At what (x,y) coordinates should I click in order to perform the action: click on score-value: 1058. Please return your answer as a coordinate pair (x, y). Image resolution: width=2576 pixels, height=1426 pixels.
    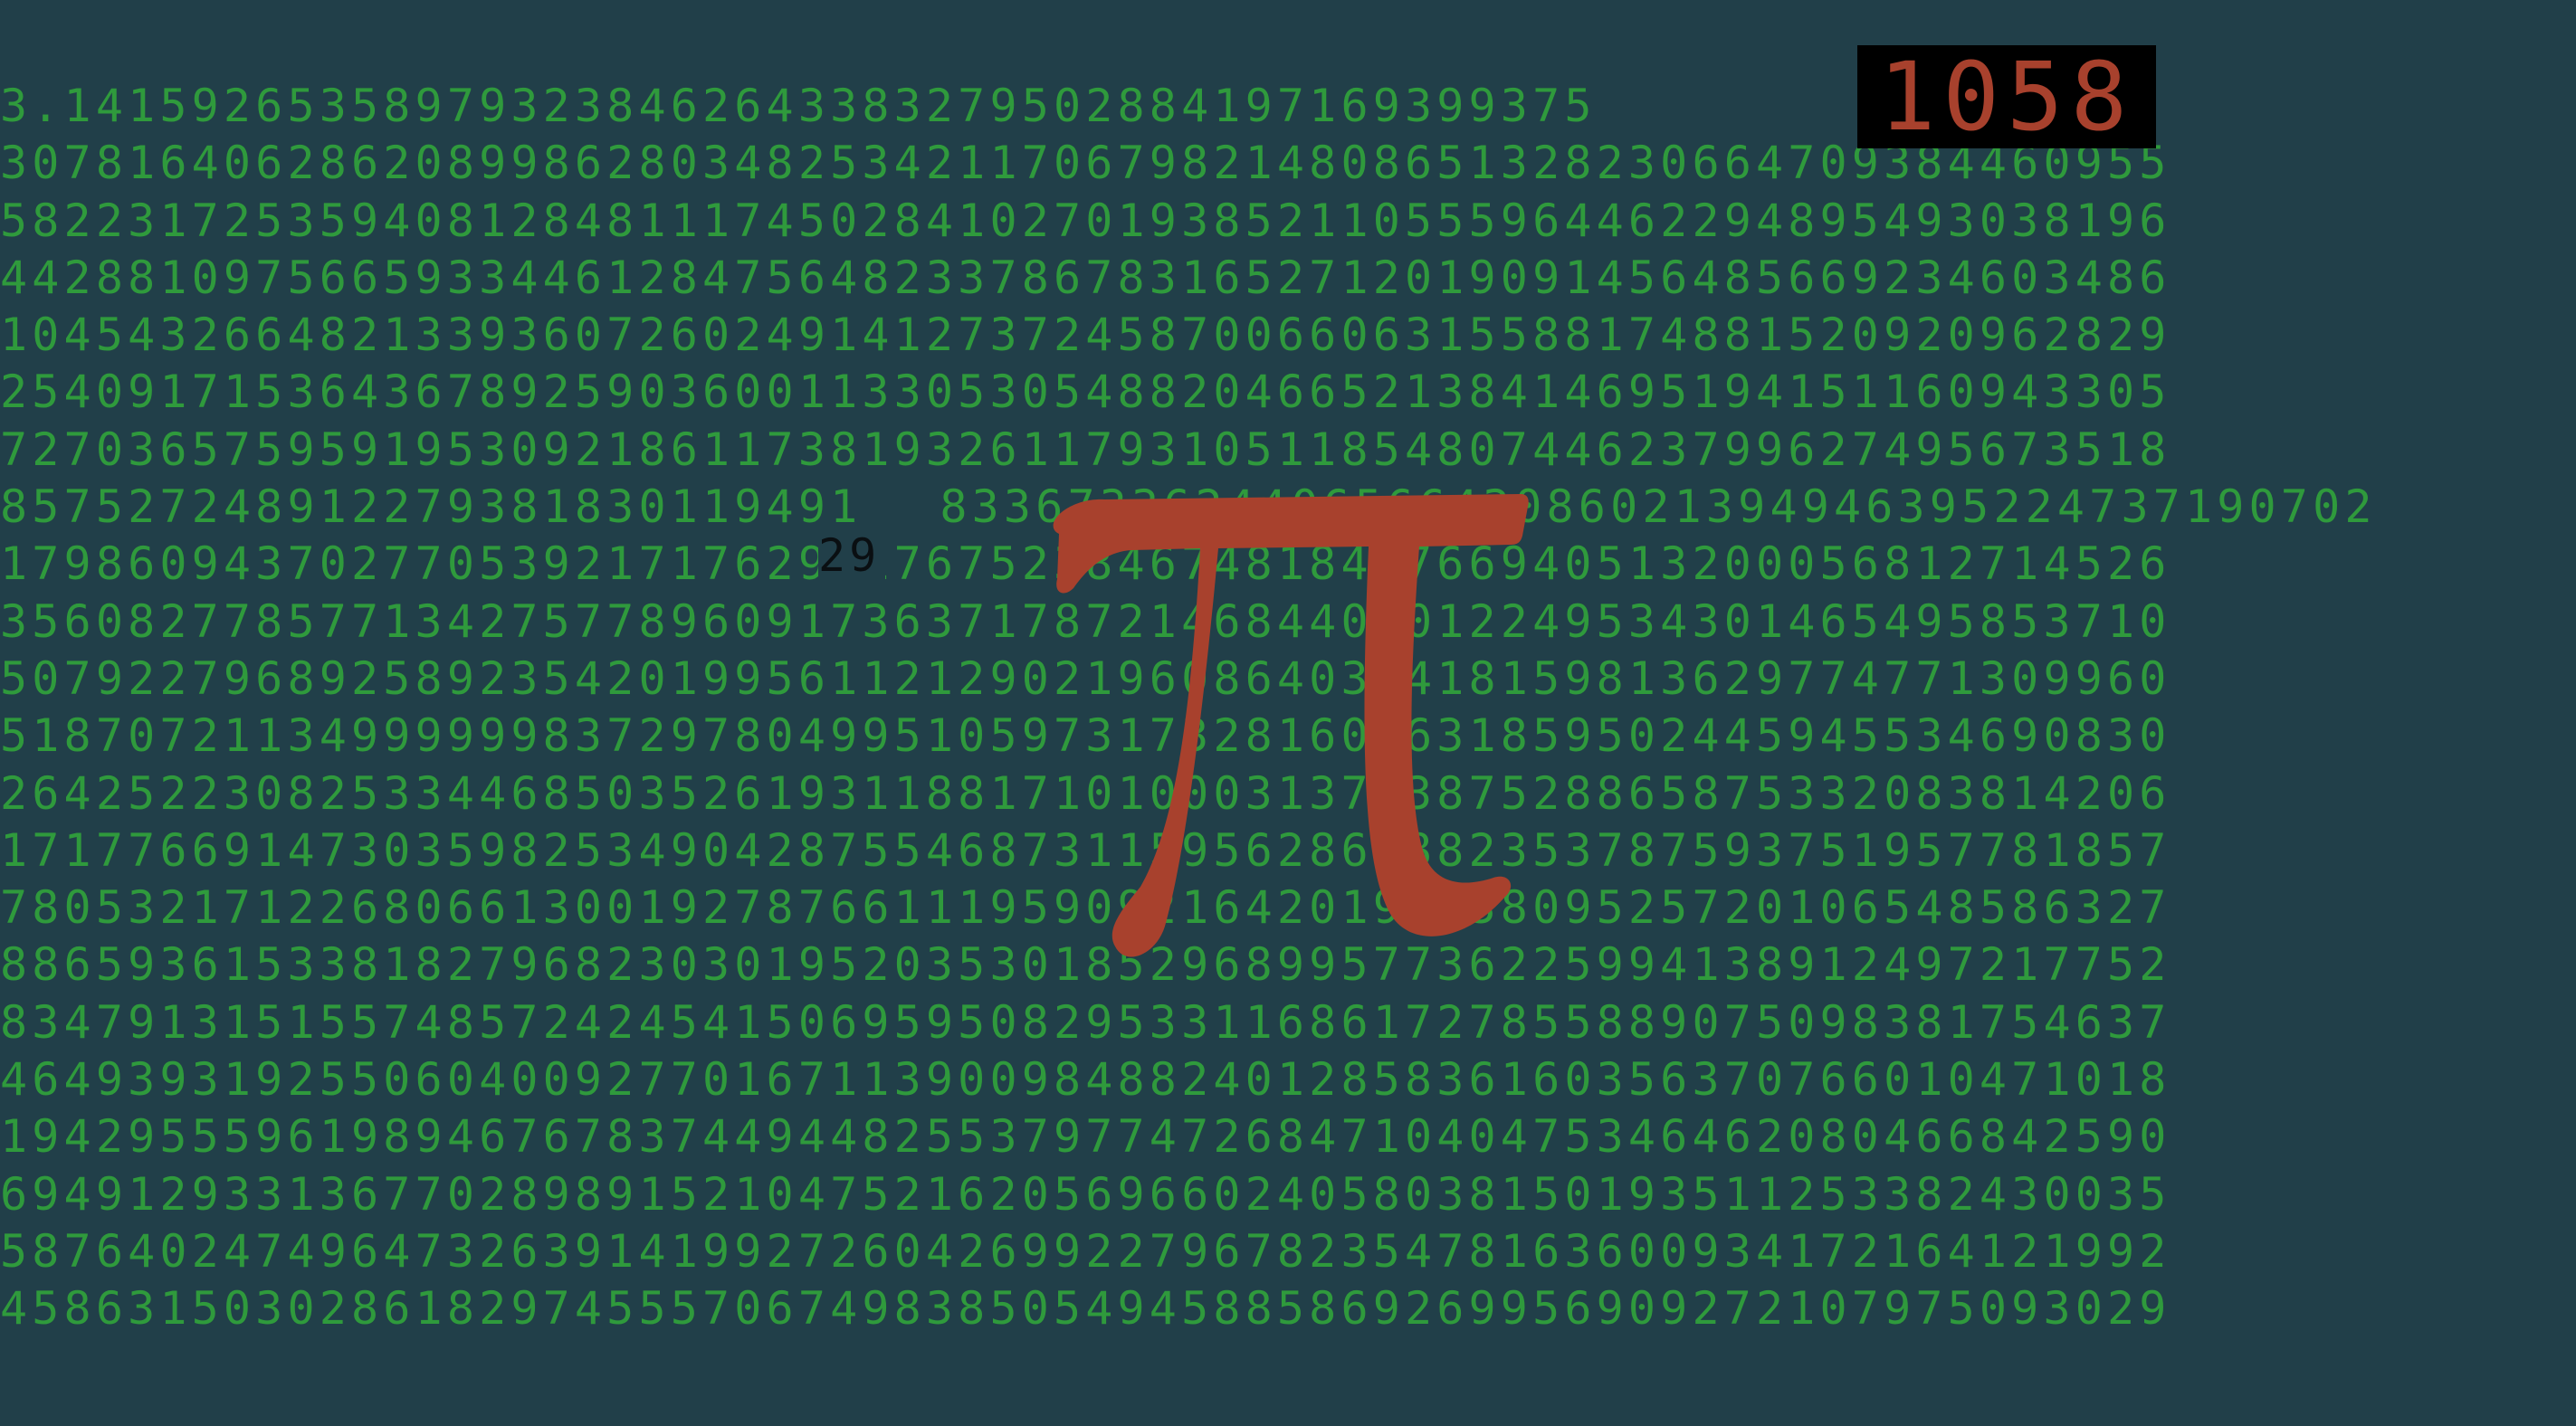
    Looking at the image, I should click on (2006, 97).